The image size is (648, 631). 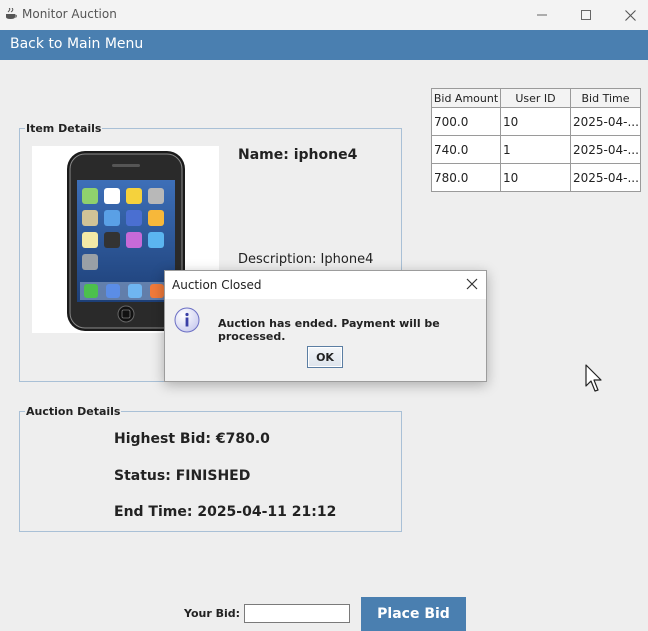 I want to click on menu-bar: Back to Main Menu, so click(x=324, y=45).